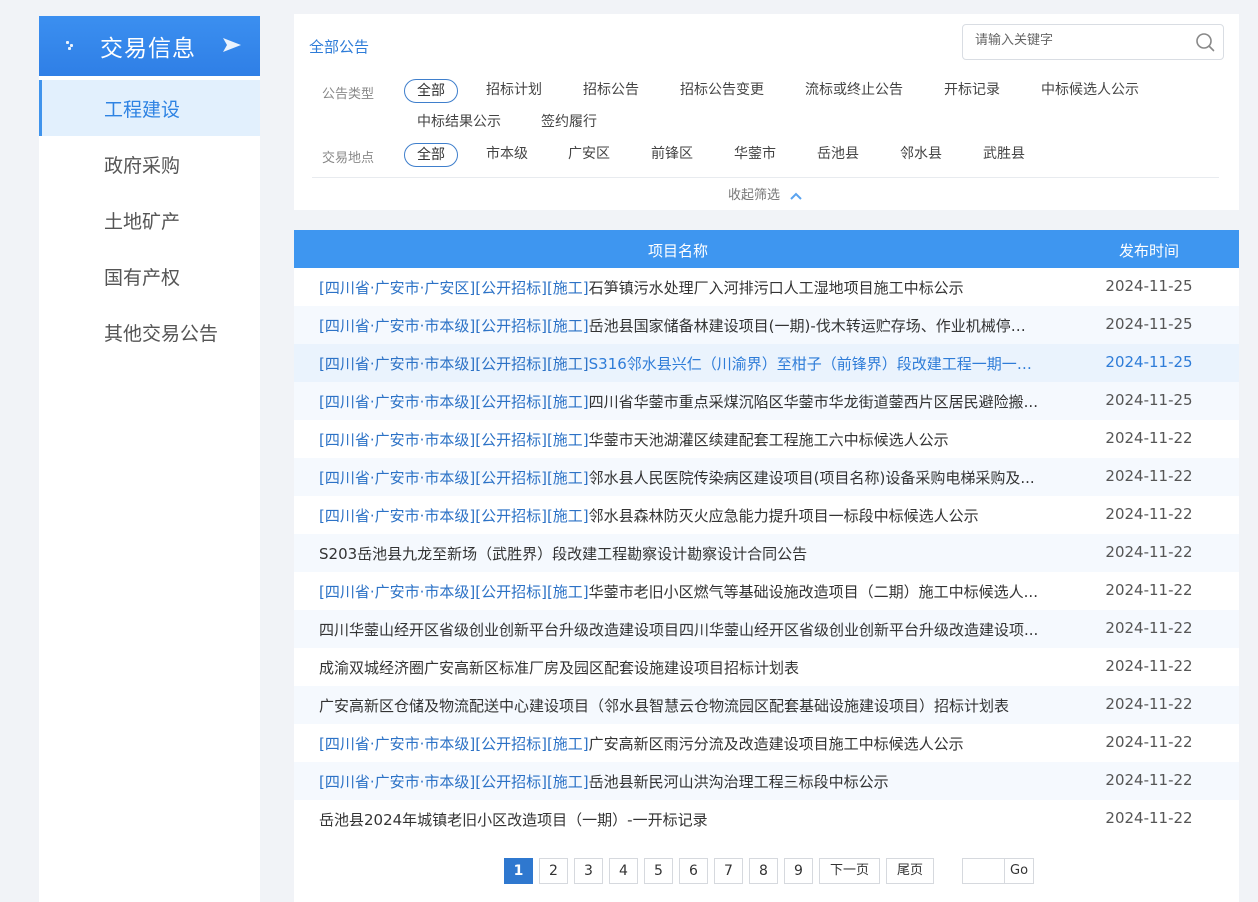 Image resolution: width=1258 pixels, height=902 pixels. I want to click on filter-chip-type: 流标或终止公告, so click(854, 91).